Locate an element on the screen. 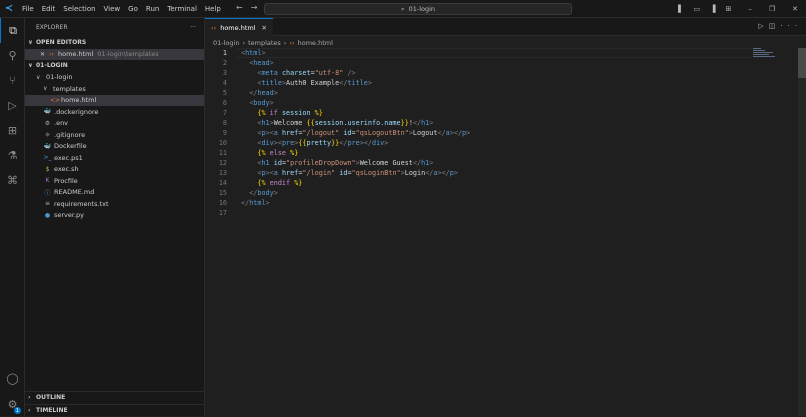 Image resolution: width=806 pixels, height=417 pixels. code-token: }} is located at coordinates (404, 123).